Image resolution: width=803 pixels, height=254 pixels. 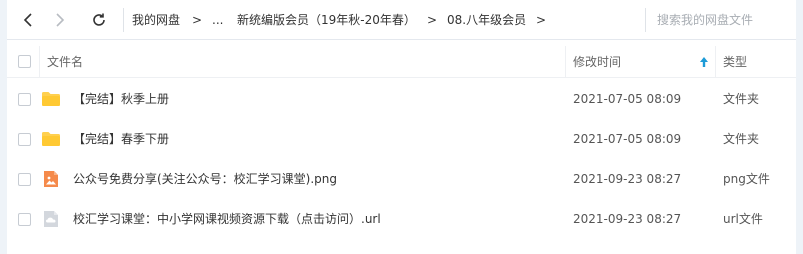 What do you see at coordinates (227, 219) in the screenshot?
I see `file-name: 校汇学习课堂：中小学网课视频资源下载（点击访问）.url` at bounding box center [227, 219].